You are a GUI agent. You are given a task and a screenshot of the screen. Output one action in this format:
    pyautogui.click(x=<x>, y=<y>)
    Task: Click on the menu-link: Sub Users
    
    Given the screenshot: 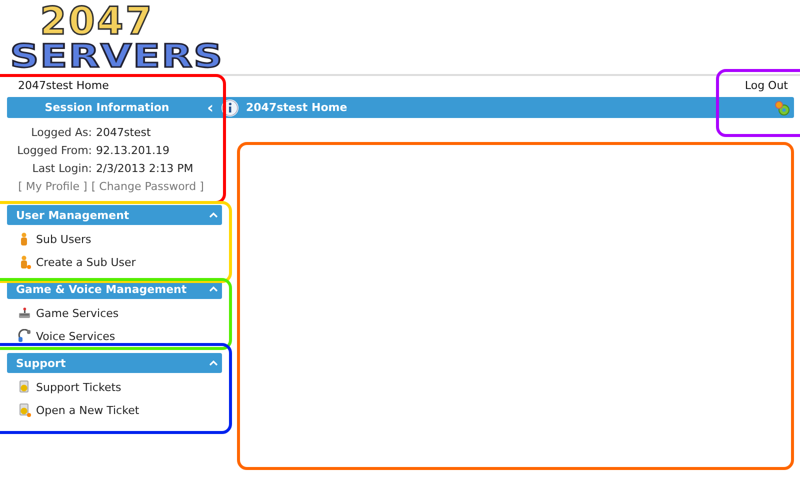 What is the action you would take?
    pyautogui.click(x=120, y=239)
    